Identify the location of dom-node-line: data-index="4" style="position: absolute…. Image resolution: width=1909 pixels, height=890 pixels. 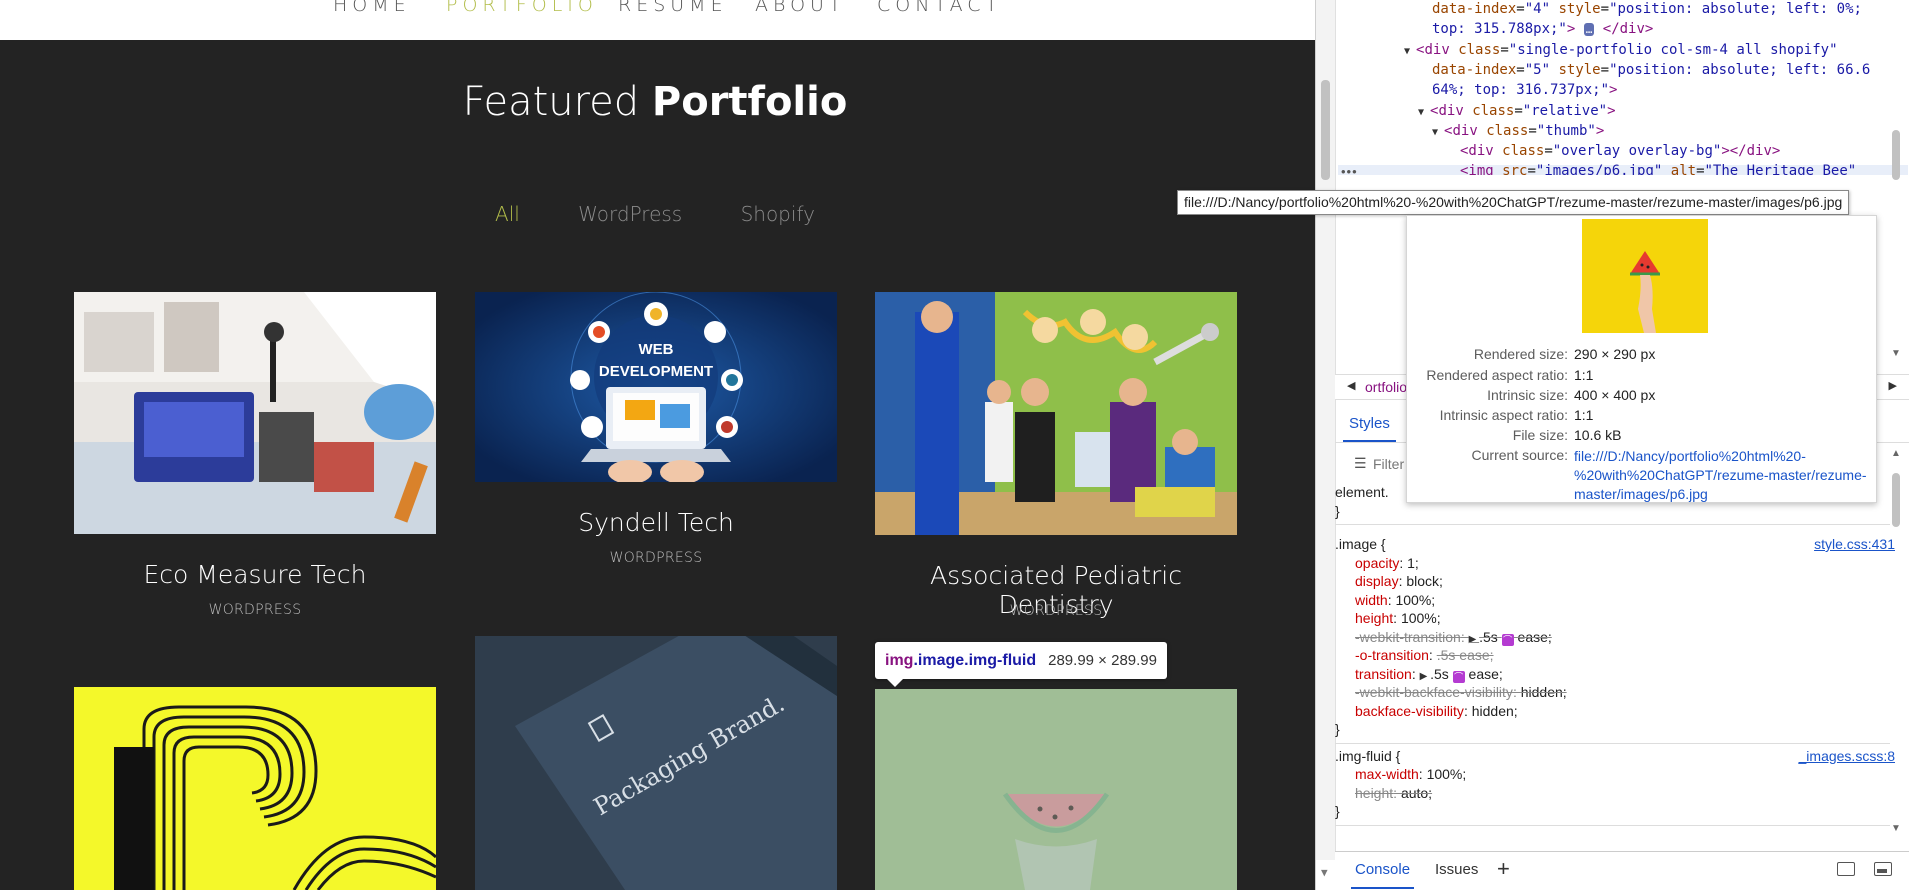
(1647, 9).